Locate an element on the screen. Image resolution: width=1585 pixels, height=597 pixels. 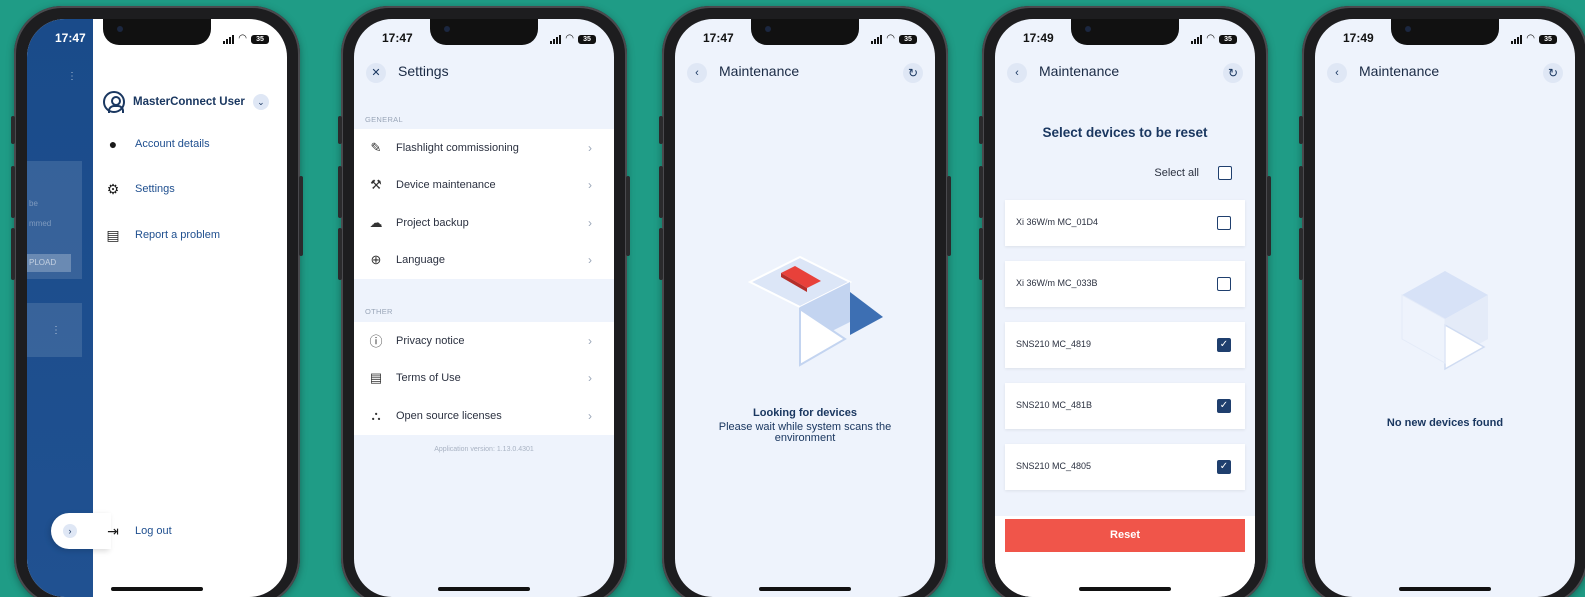
settings-item-licenses: ⛬ Open source licenses › is located at coordinates (484, 416).